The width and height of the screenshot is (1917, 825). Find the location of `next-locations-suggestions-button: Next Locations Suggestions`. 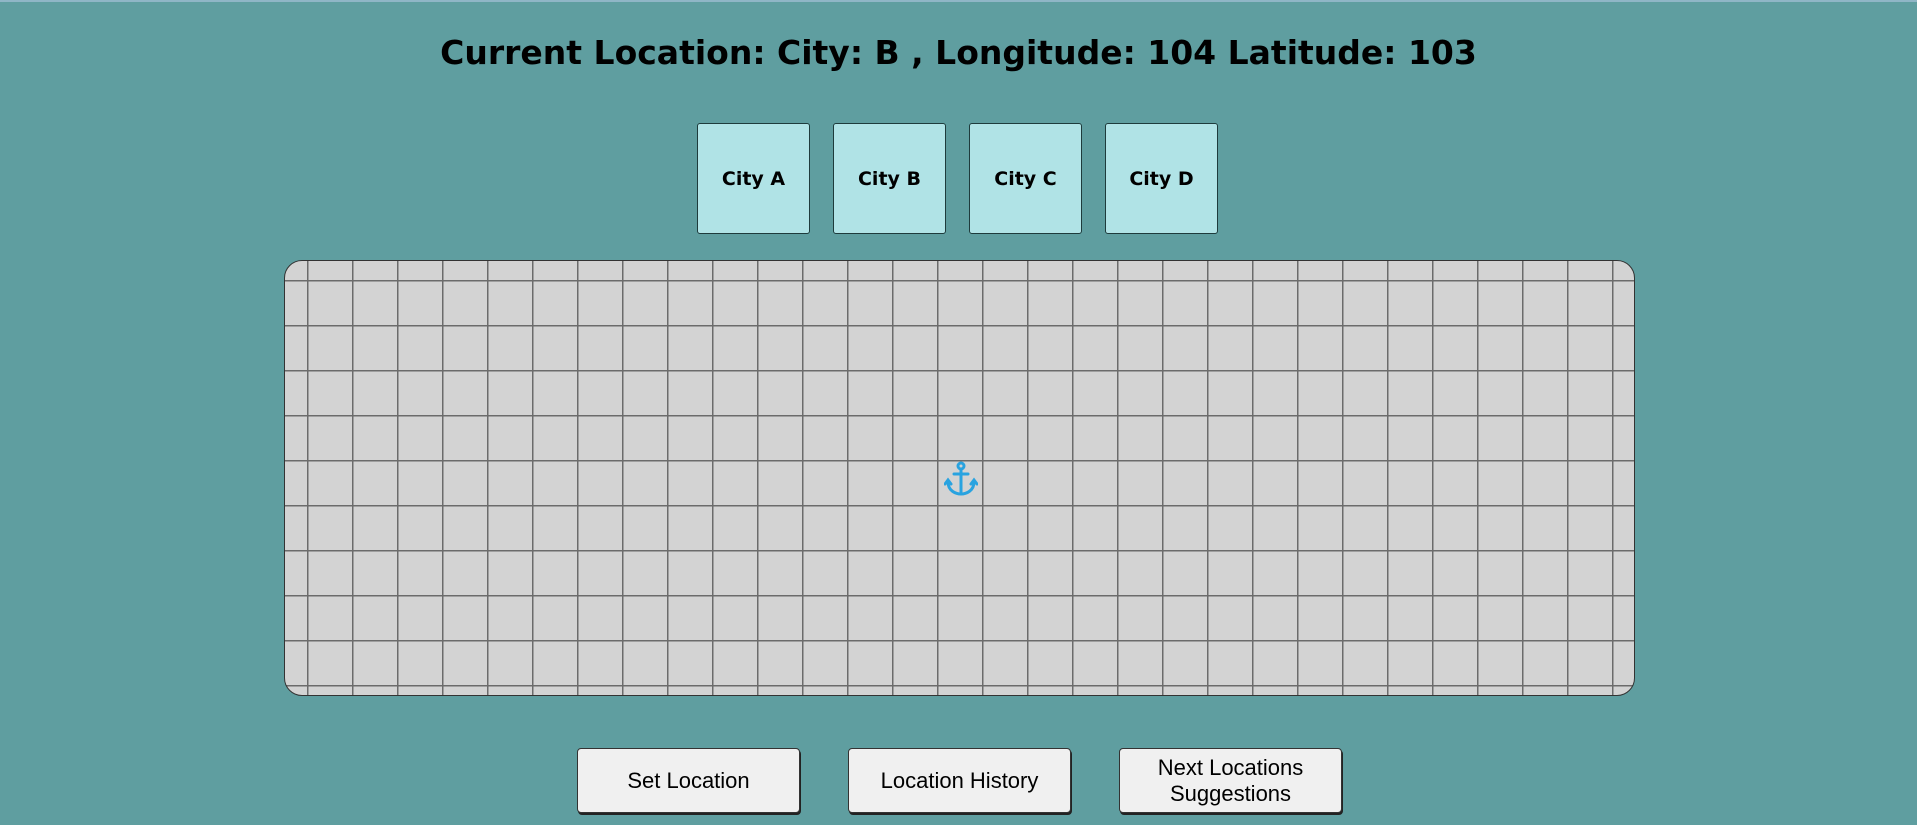

next-locations-suggestions-button: Next Locations Suggestions is located at coordinates (1230, 780).